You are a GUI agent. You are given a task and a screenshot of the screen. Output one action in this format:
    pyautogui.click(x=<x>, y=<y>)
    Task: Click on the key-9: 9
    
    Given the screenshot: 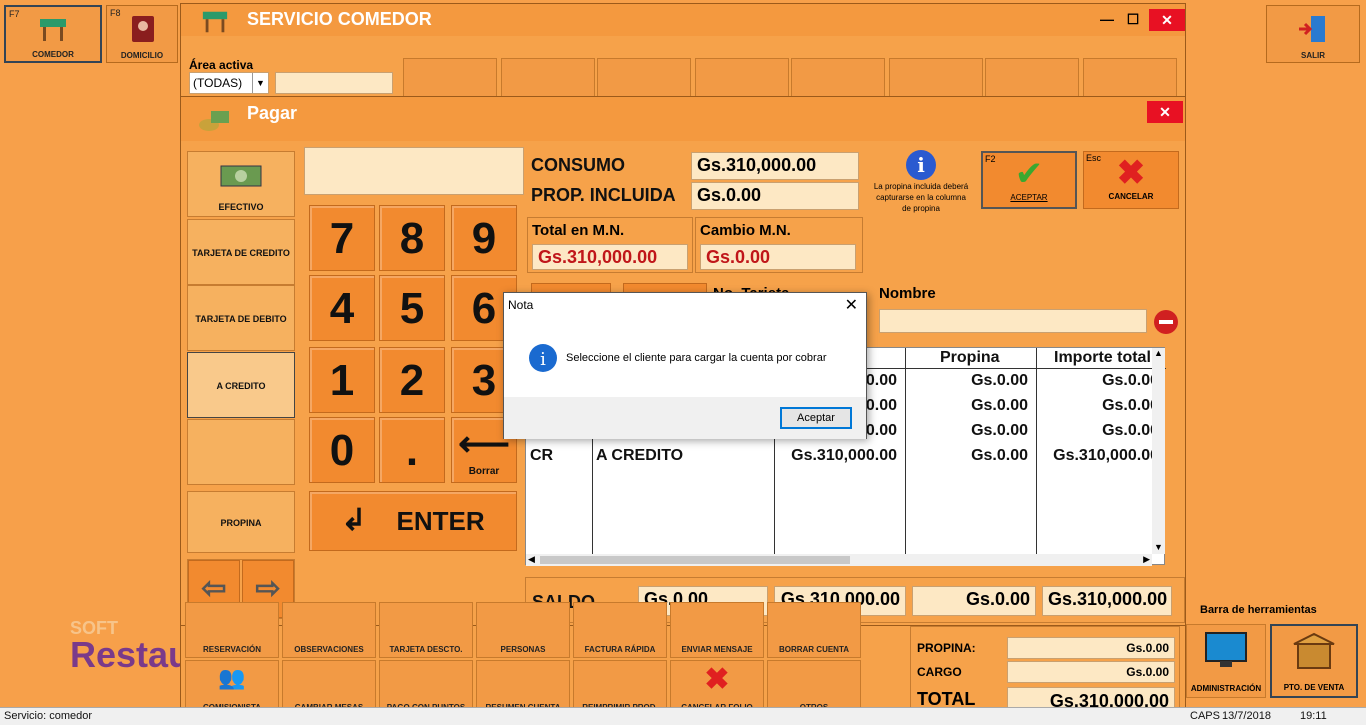 What is the action you would take?
    pyautogui.click(x=484, y=238)
    